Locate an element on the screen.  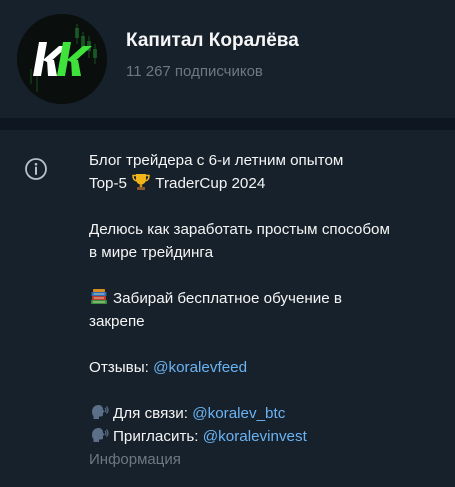
invite-line: Пригласить: @koralevinvest is located at coordinates (264, 436).